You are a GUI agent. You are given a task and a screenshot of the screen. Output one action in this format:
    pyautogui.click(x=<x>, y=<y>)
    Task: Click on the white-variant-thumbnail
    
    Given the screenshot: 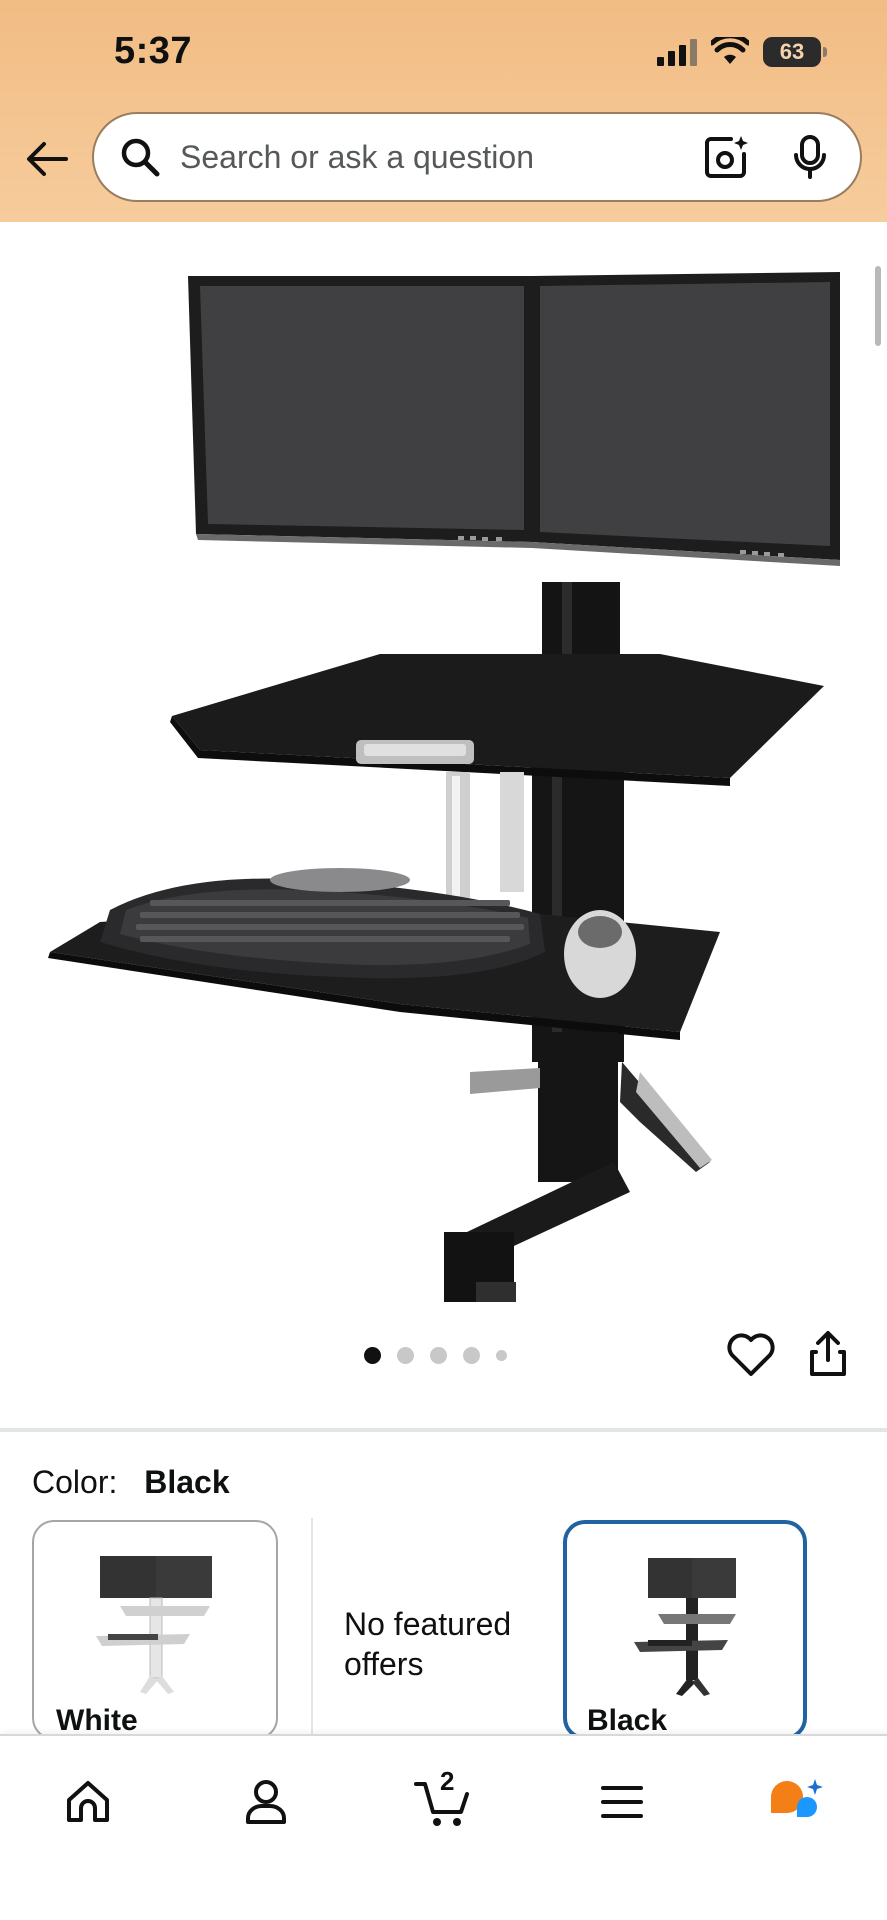 What is the action you would take?
    pyautogui.click(x=154, y=1625)
    